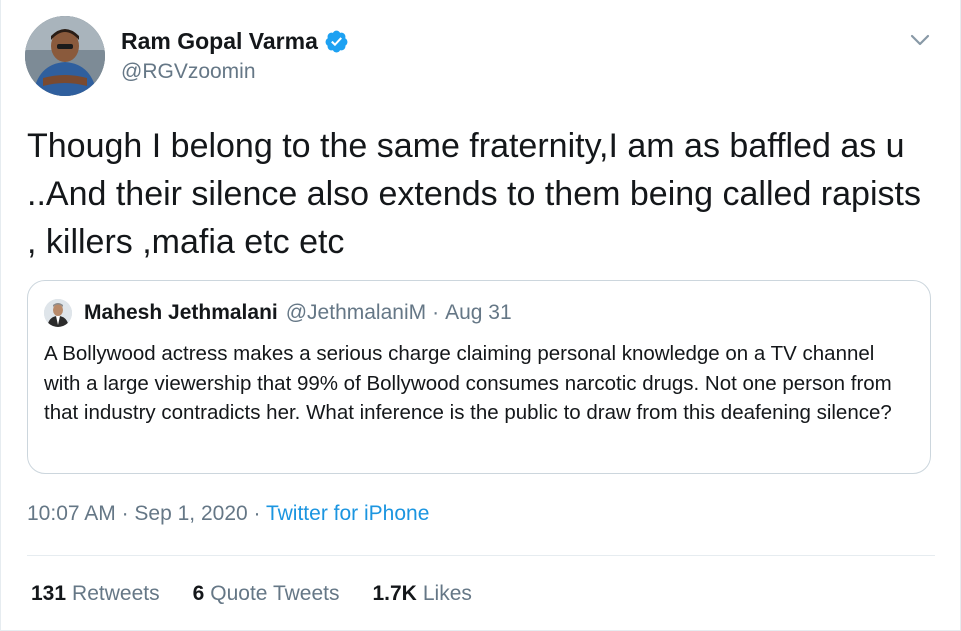 The width and height of the screenshot is (961, 631). I want to click on author-name: Ram Gopal Varma, so click(235, 41).